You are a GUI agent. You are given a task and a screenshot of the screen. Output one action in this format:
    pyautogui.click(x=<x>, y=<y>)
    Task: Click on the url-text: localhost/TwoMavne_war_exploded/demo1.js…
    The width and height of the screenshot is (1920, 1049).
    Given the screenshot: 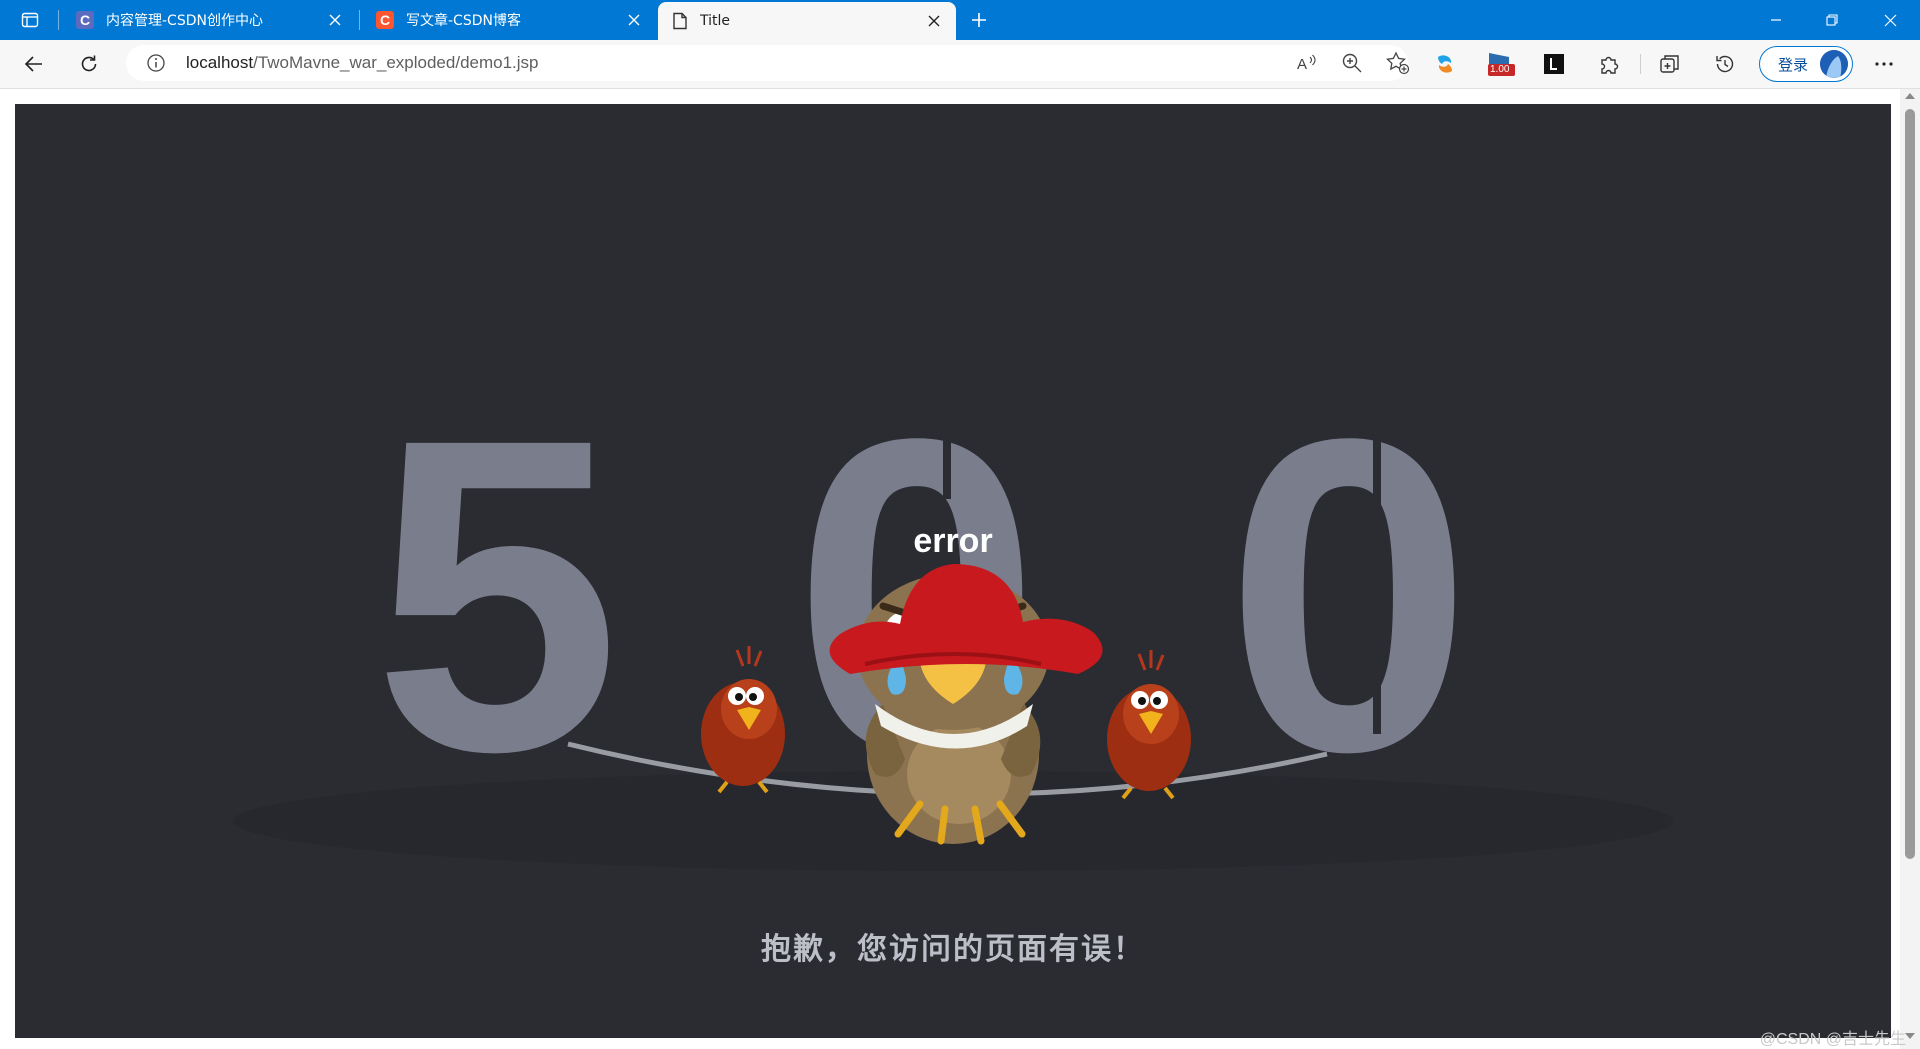 What is the action you would take?
    pyautogui.click(x=362, y=63)
    